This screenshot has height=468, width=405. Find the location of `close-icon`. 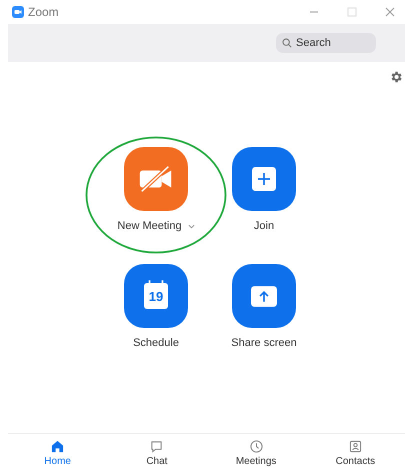

close-icon is located at coordinates (390, 12).